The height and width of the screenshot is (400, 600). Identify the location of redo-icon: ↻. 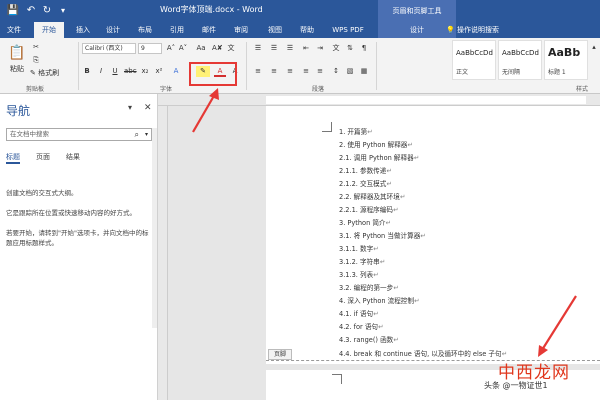
(47, 11).